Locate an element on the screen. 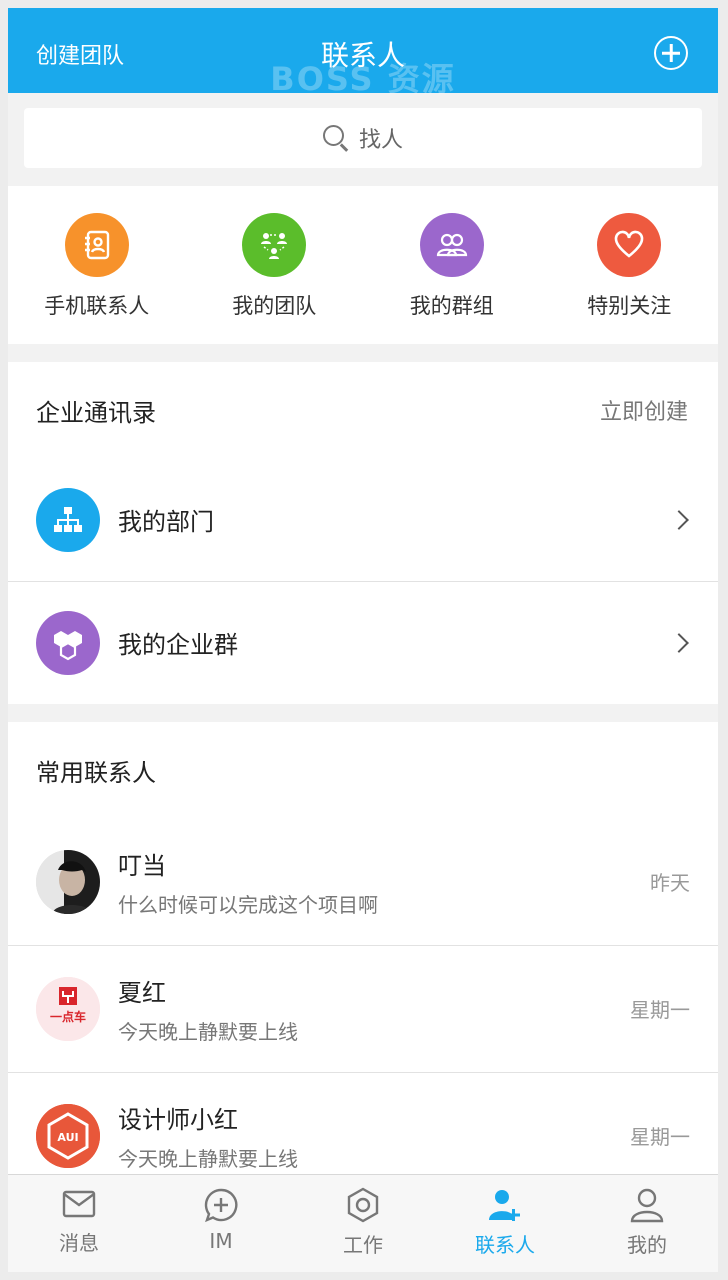  tab-work: 工作 is located at coordinates (363, 1223).